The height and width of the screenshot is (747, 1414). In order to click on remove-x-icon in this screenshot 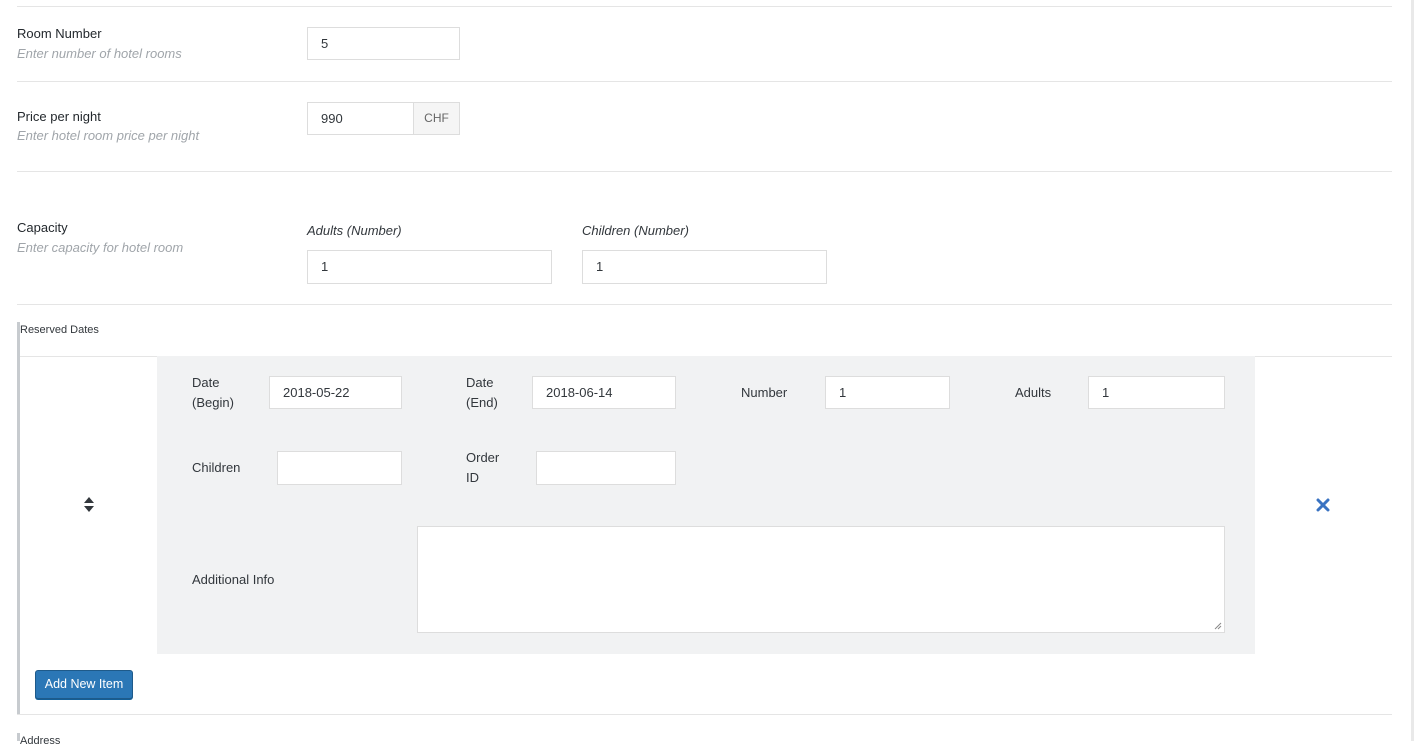, I will do `click(1323, 505)`.